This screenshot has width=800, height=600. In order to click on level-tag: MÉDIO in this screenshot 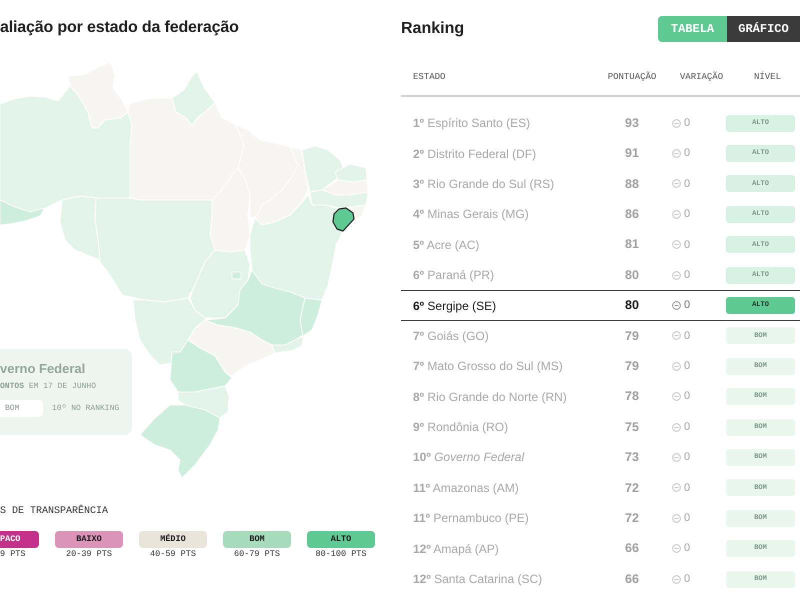, I will do `click(173, 539)`.